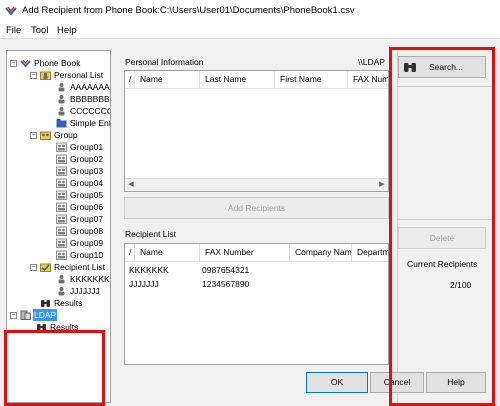  I want to click on scroll-right-arrow: ▶, so click(382, 185).